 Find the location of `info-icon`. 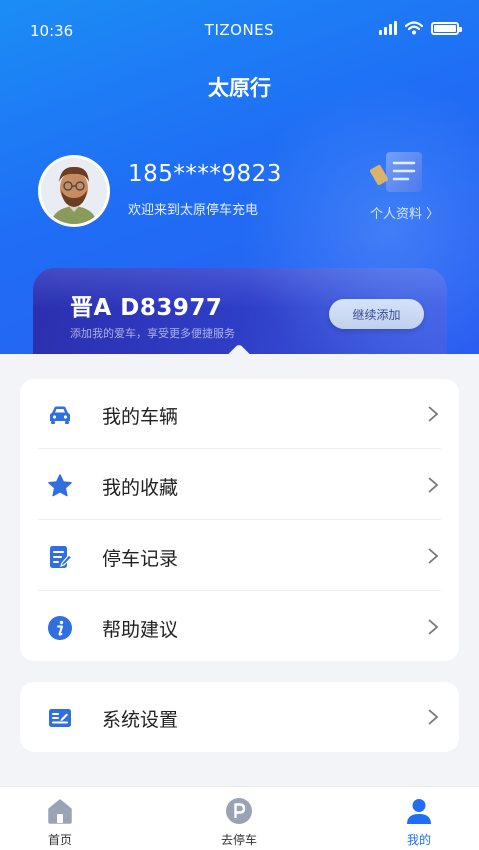

info-icon is located at coordinates (60, 628).